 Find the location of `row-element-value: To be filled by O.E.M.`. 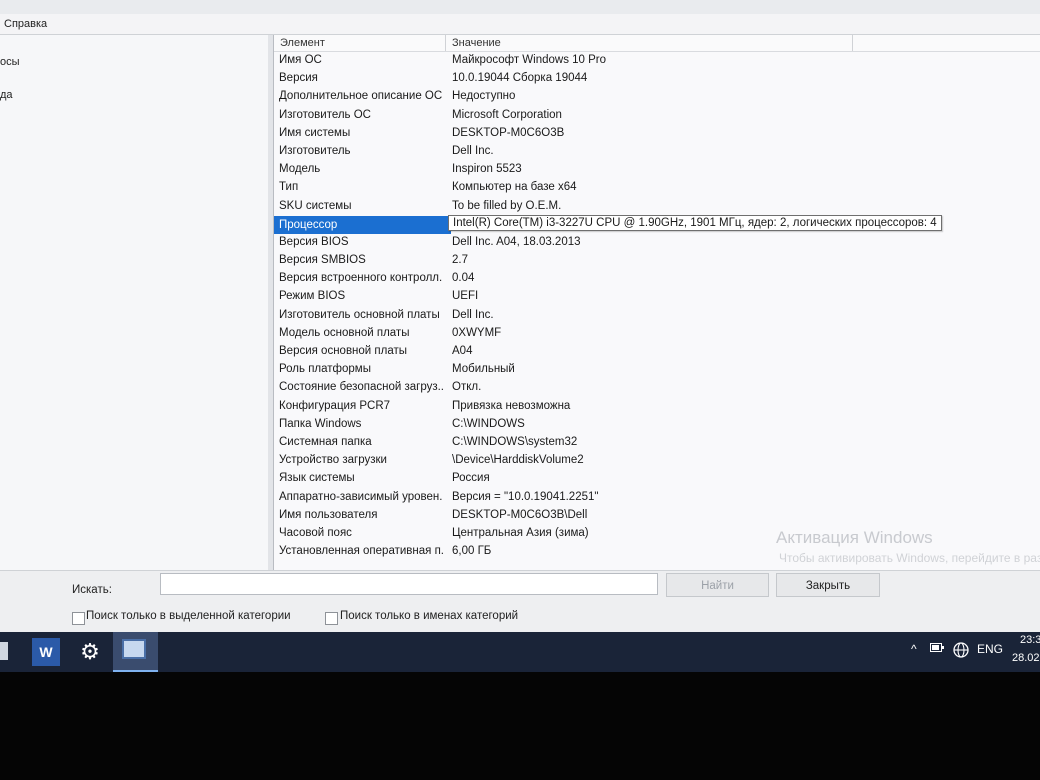

row-element-value: To be filled by O.E.M. is located at coordinates (507, 205).